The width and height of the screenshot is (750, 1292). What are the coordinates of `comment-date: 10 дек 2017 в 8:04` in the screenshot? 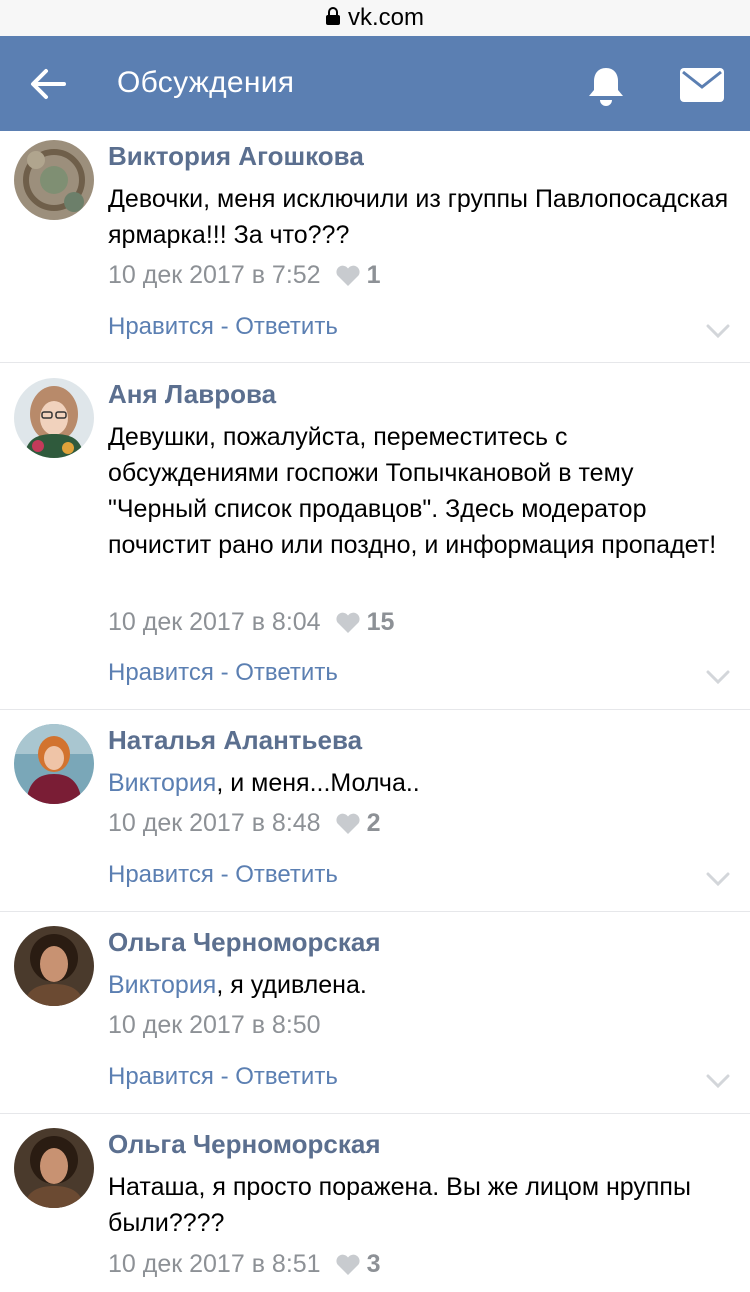 It's located at (214, 622).